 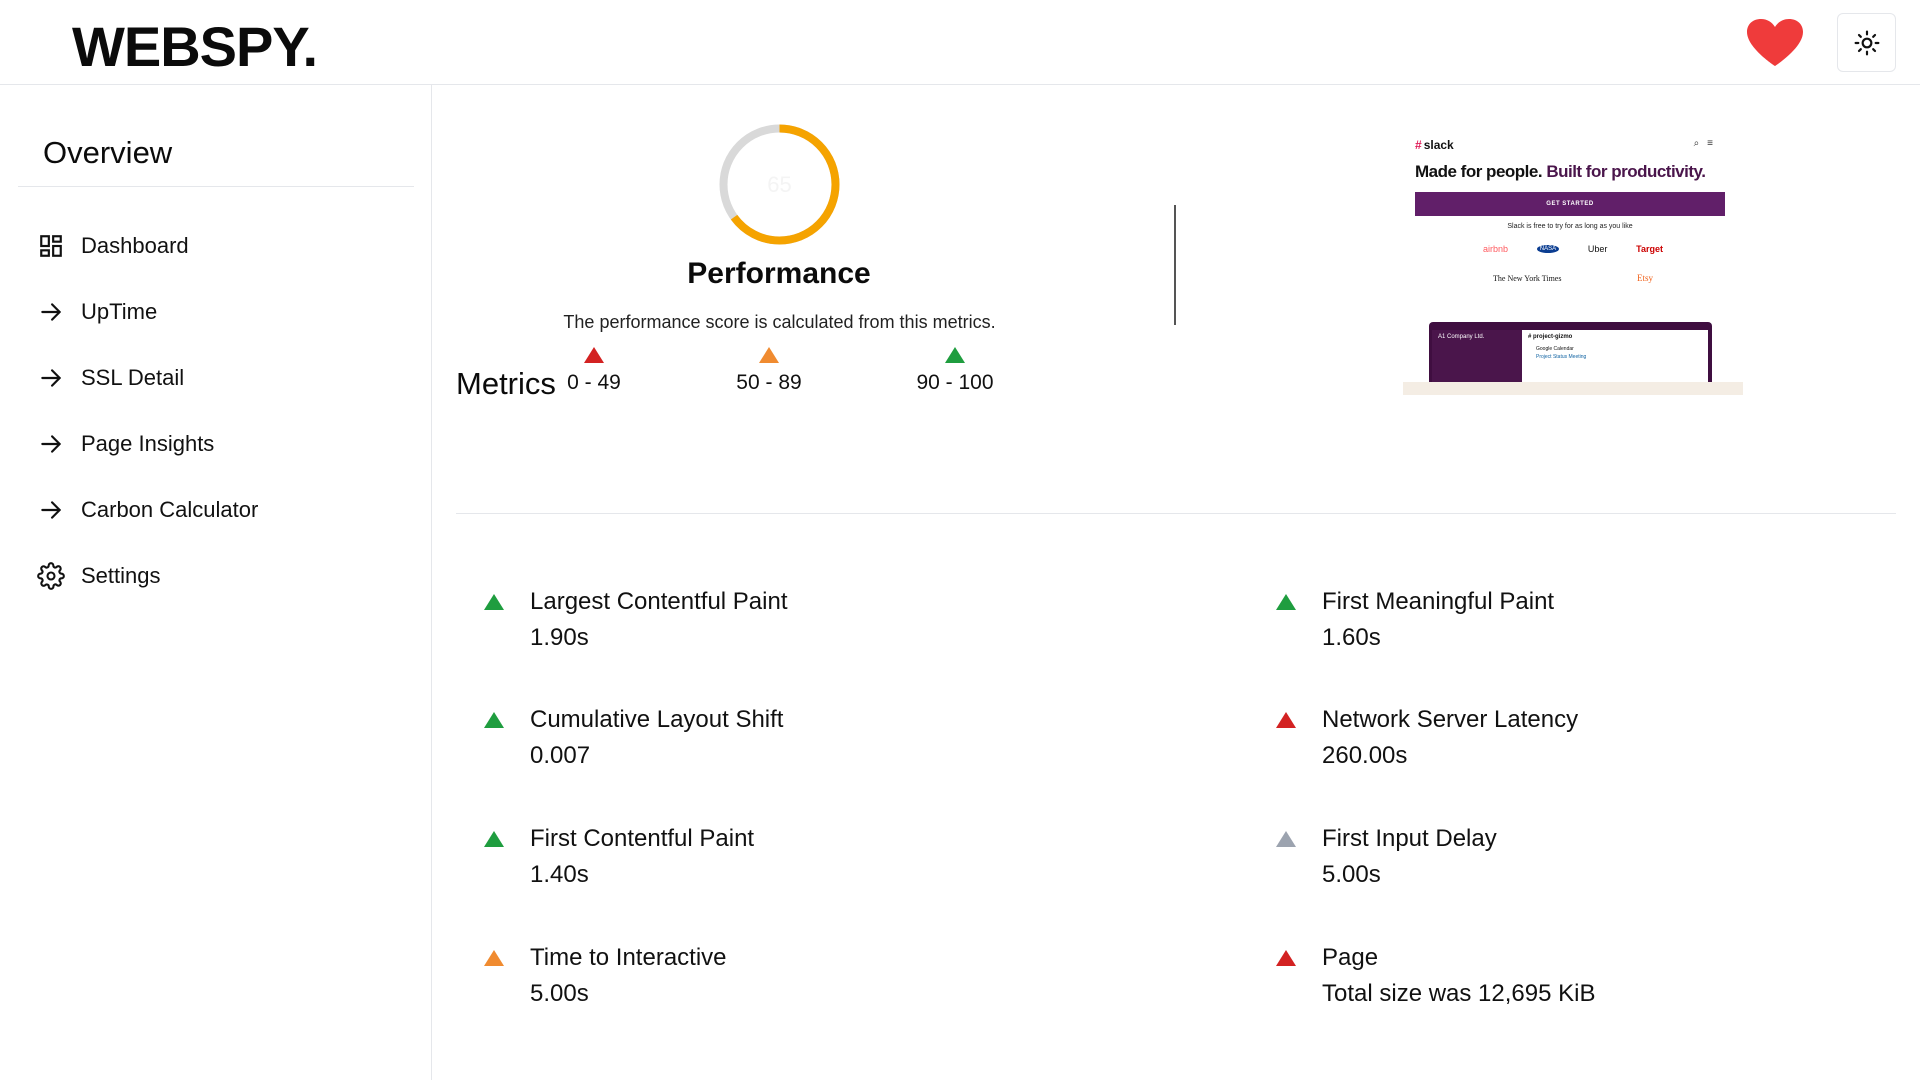 I want to click on sun-icon, so click(x=1866, y=42).